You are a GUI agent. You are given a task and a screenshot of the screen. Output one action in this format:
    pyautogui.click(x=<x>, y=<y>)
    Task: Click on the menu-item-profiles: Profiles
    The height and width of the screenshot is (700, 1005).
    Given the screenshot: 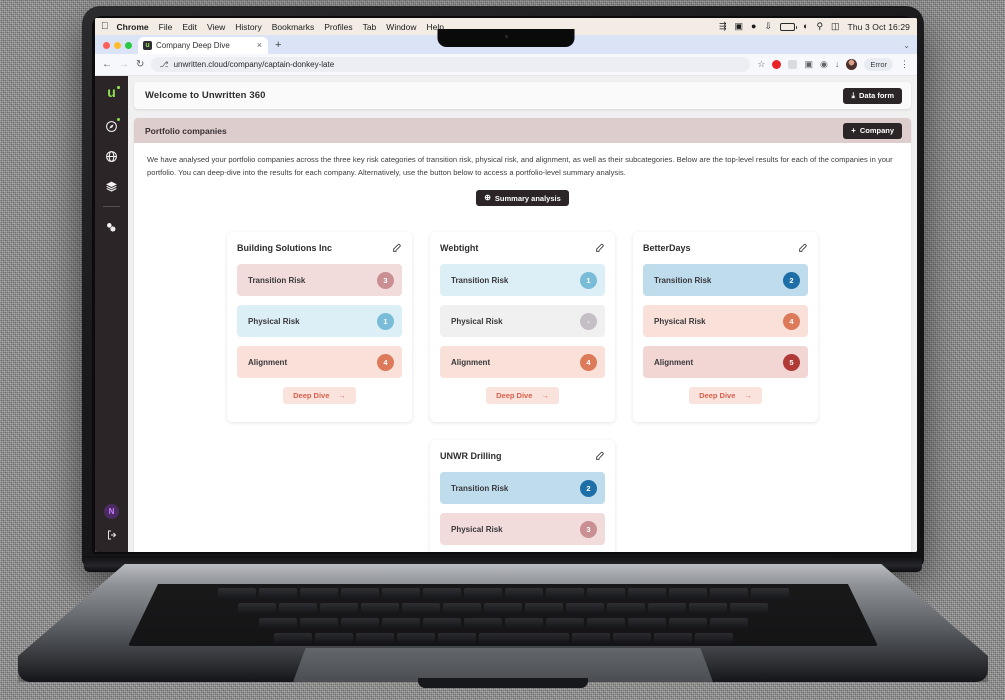 What is the action you would take?
    pyautogui.click(x=338, y=27)
    